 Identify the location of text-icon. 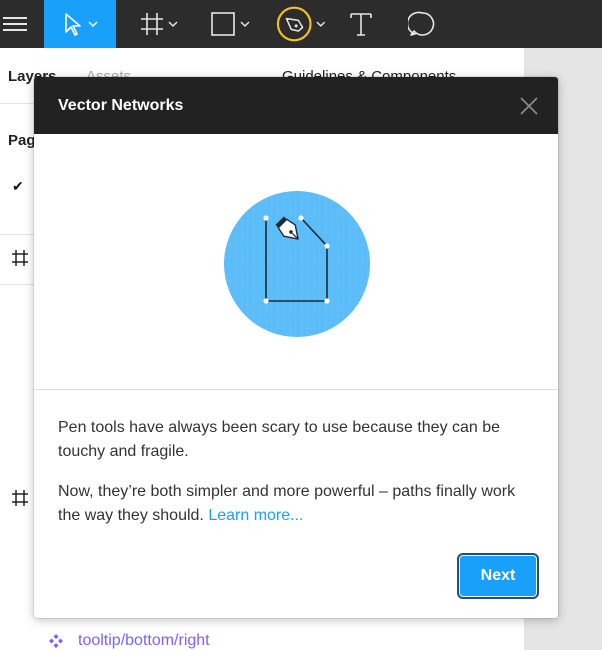
(361, 24).